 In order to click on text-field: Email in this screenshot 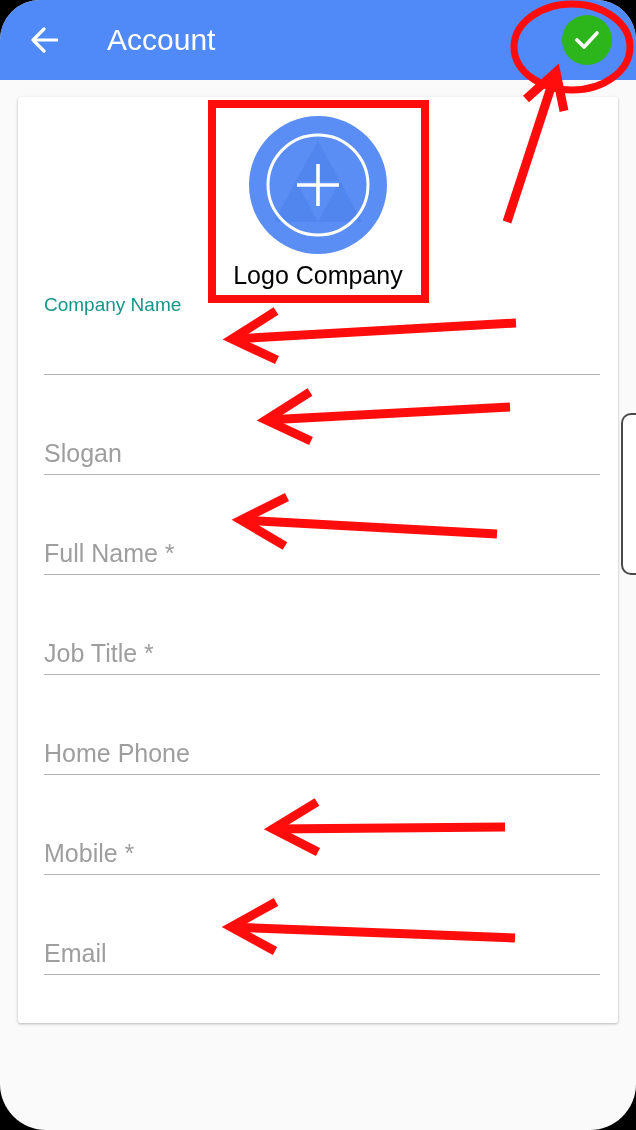, I will do `click(322, 949)`.